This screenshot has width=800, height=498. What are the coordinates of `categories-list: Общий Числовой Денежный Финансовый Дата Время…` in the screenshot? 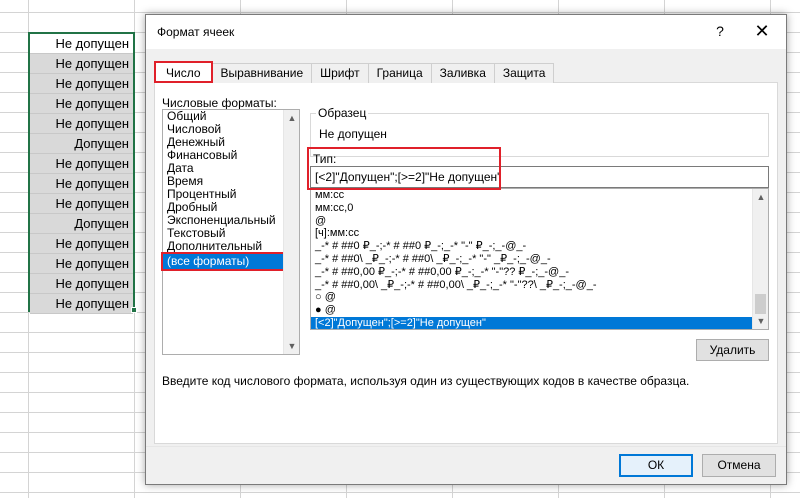 It's located at (230, 232).